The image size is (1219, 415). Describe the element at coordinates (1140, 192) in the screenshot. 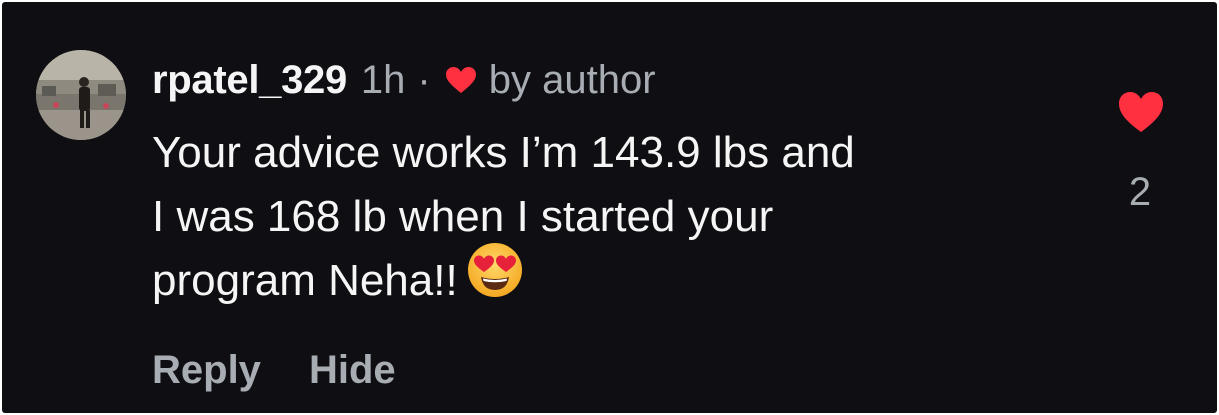

I see `like-count: 2` at that location.